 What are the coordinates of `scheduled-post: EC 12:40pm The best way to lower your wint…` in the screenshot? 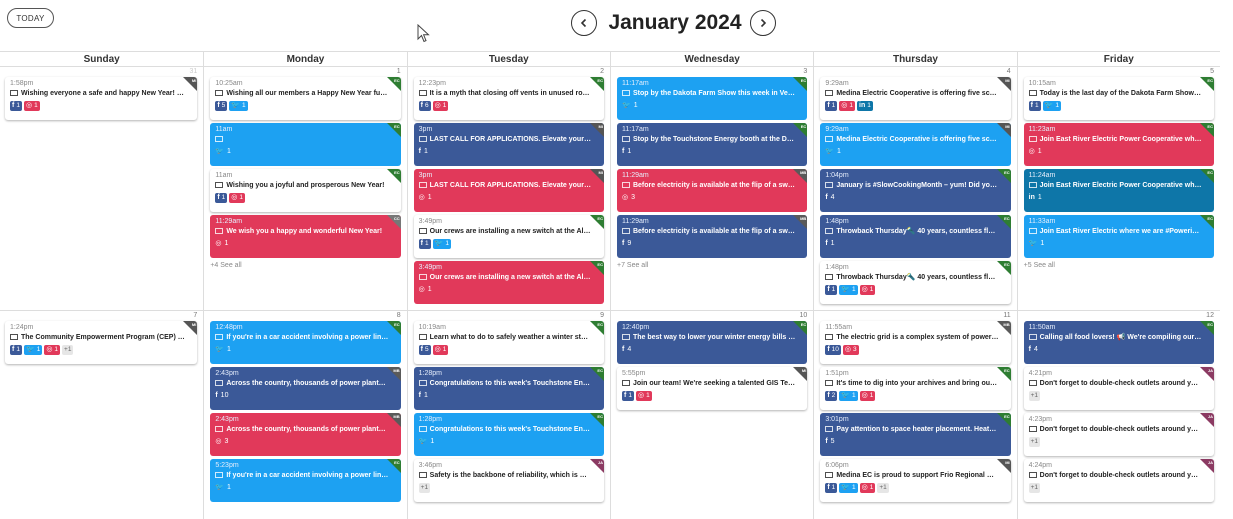 It's located at (712, 342).